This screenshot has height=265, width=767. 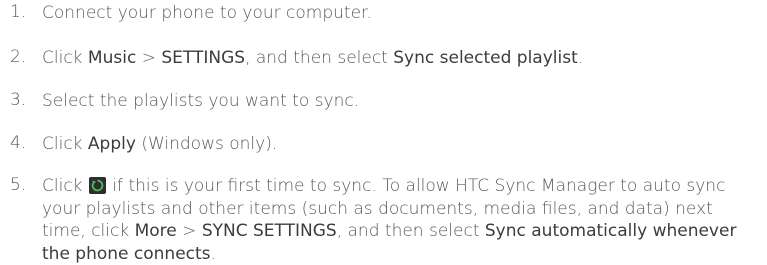 I want to click on menu-more: More, so click(x=155, y=231).